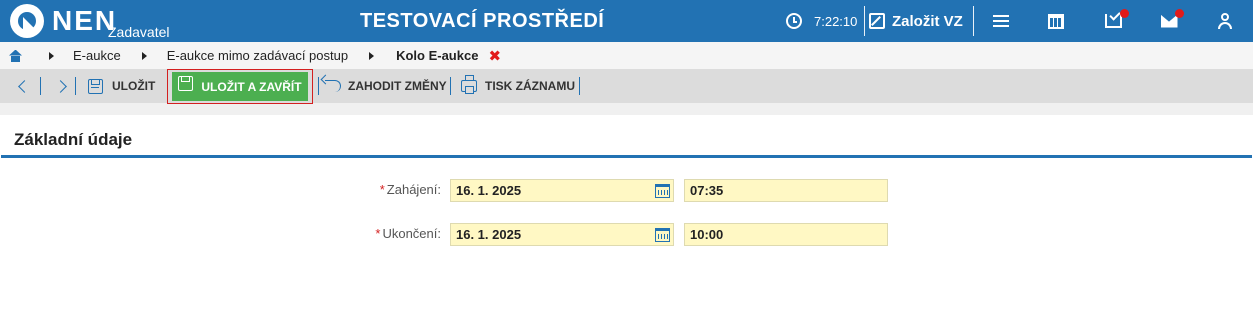  Describe the element at coordinates (530, 86) in the screenshot. I see `print-label: TISK ZÁZNAMU` at that location.